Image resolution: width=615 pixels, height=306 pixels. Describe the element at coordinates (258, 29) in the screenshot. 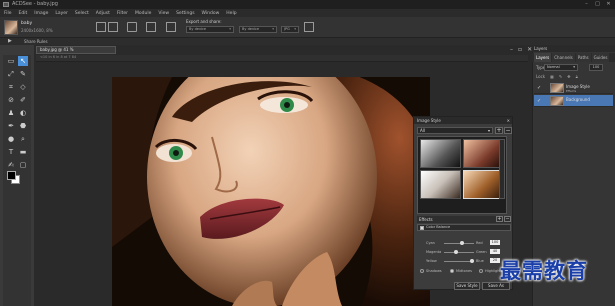

I see `device-dropdown-2: By device ▾` at that location.